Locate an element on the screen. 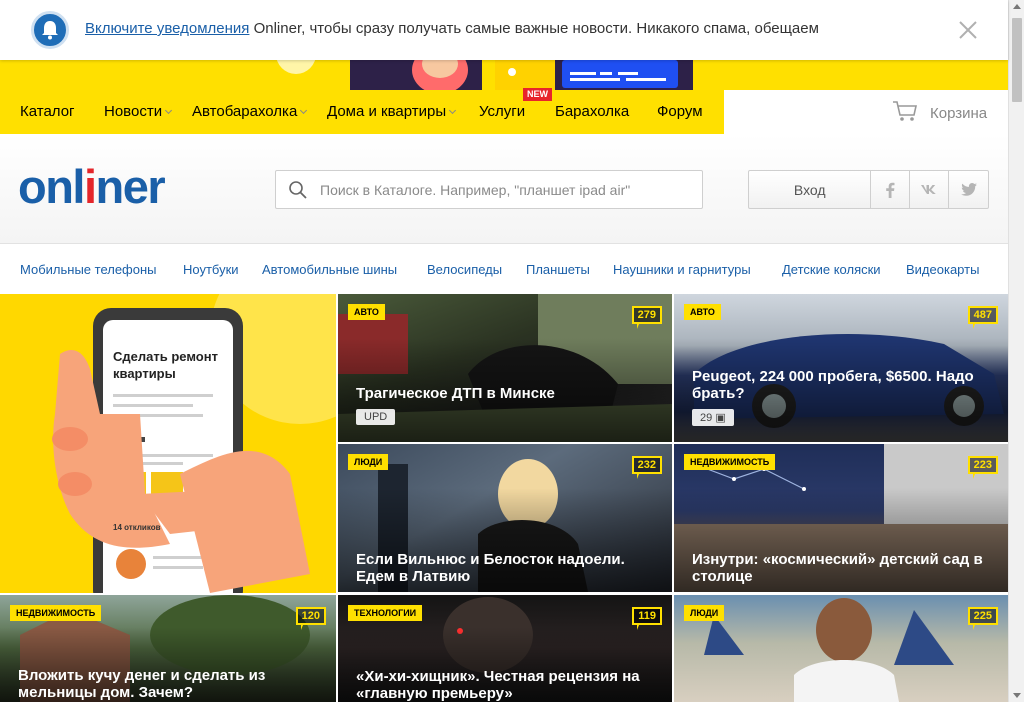 The height and width of the screenshot is (702, 1024). scroll-down-icon is located at coordinates (1017, 695).